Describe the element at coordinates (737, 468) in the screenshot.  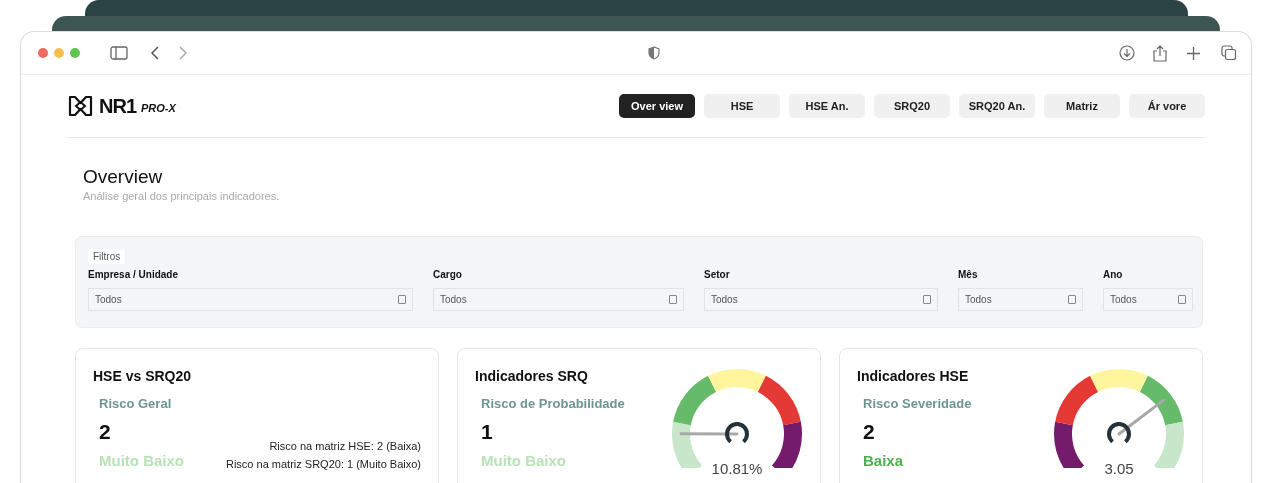
I see `gauge-reading: 10.81%` at that location.